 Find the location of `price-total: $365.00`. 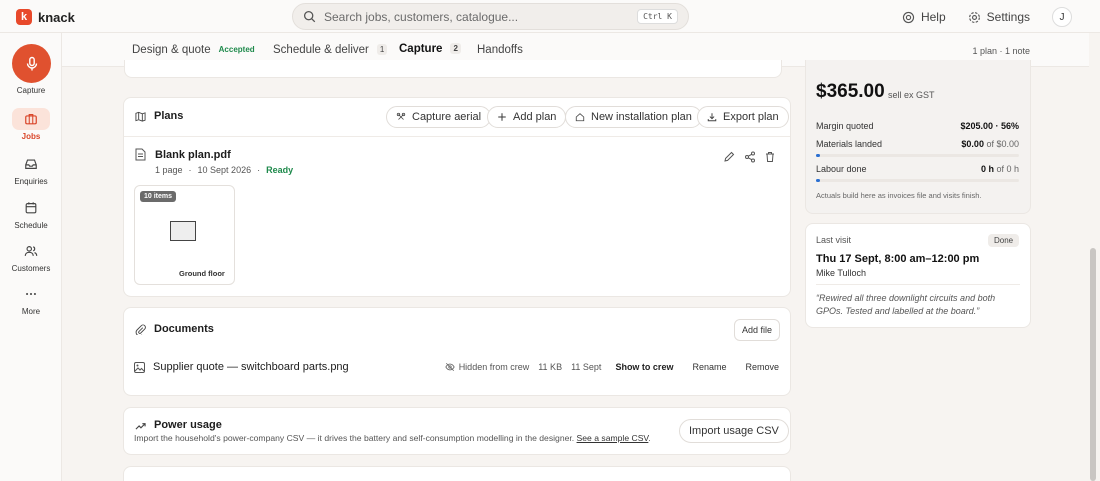

price-total: $365.00 is located at coordinates (850, 91).